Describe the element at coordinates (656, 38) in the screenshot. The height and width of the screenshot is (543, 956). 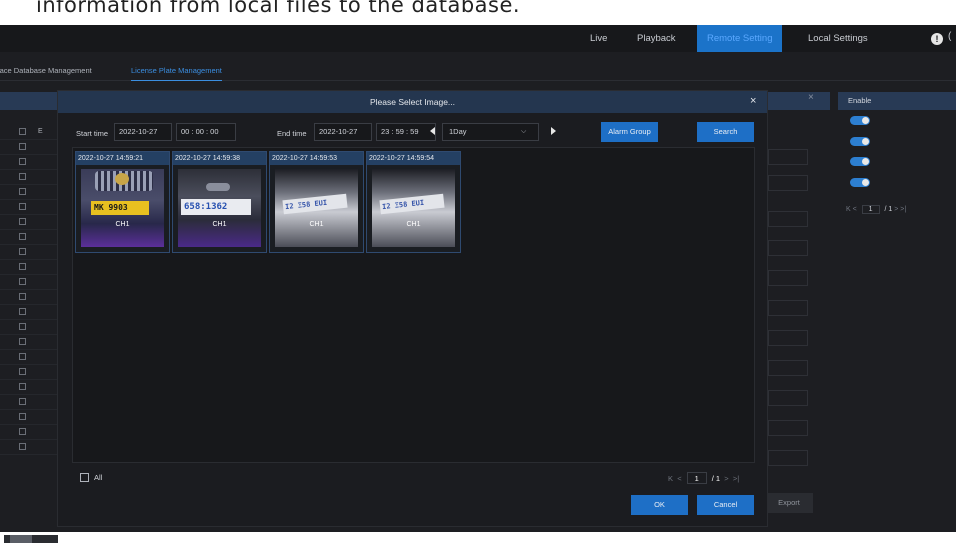
I see `nav-playback: Playback` at that location.